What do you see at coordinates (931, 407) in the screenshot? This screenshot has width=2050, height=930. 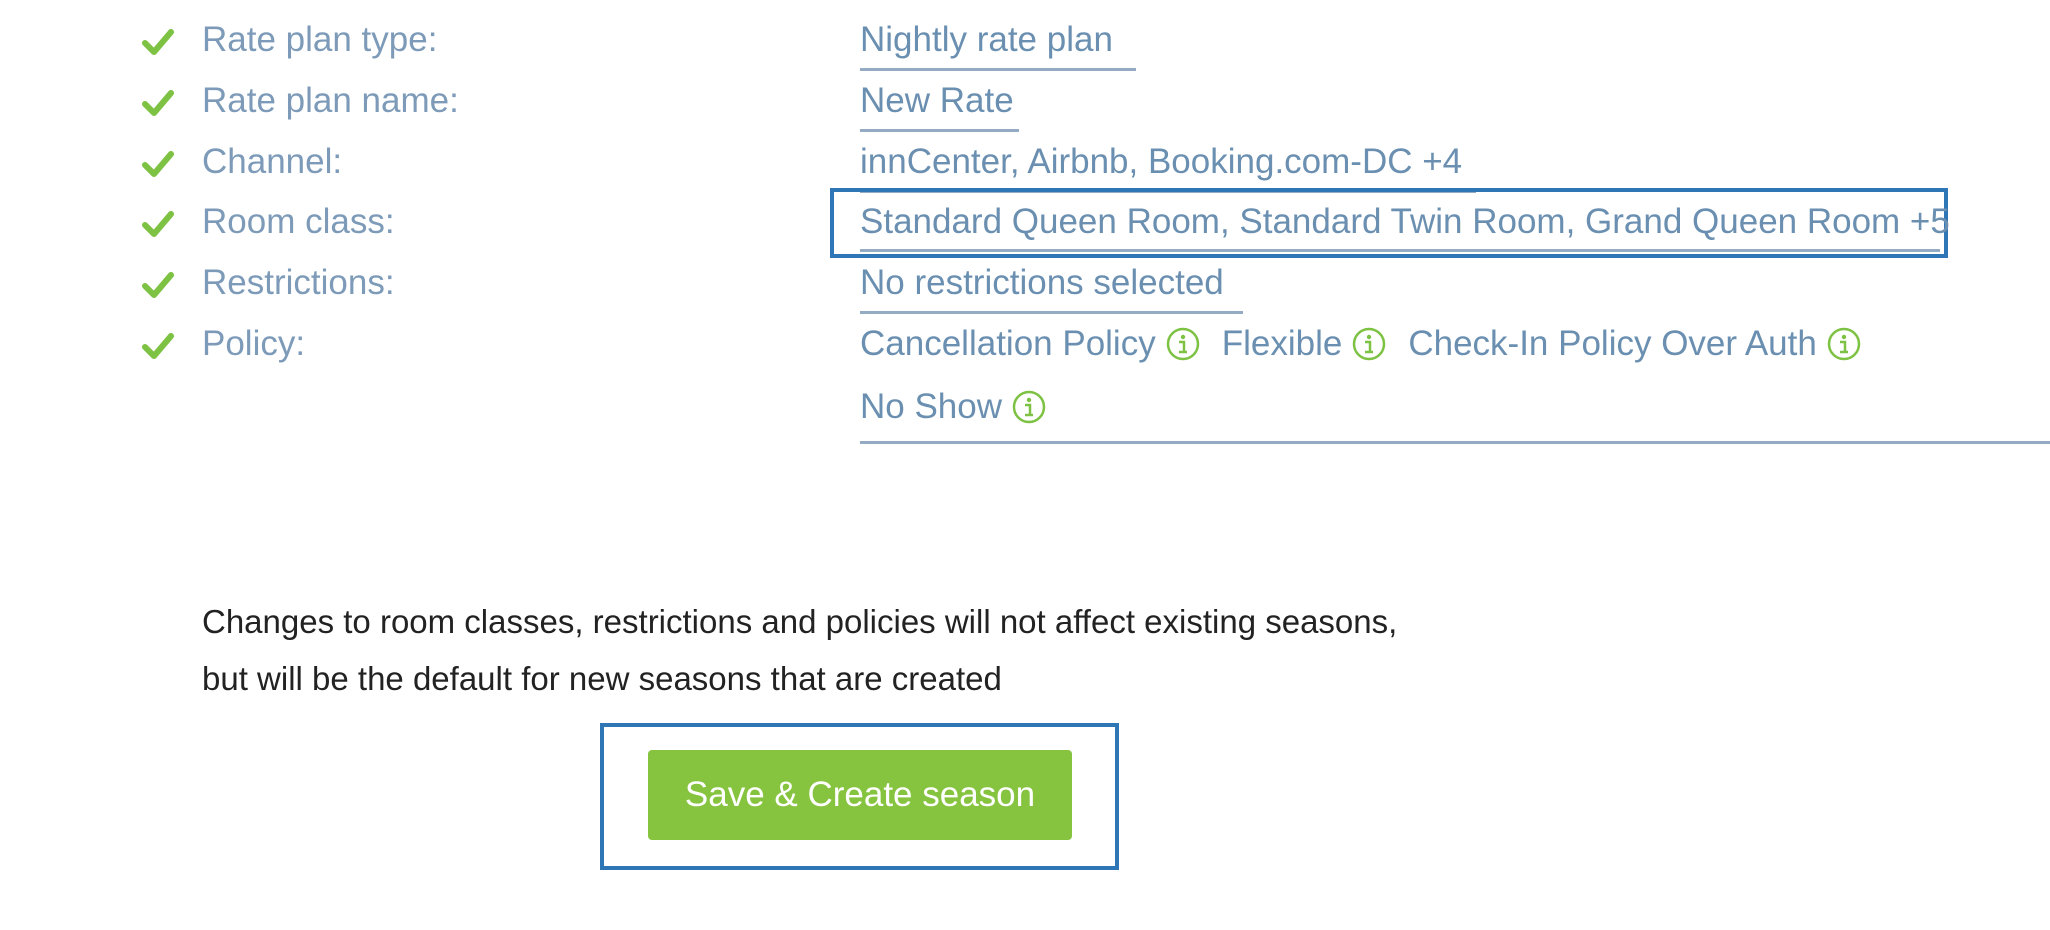 I see `policy-no-show: No Show` at bounding box center [931, 407].